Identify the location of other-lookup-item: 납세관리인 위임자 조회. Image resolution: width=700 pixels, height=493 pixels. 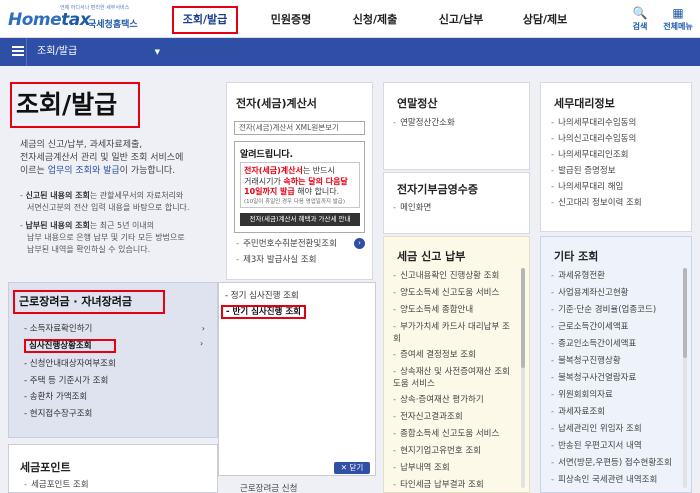
(596, 429).